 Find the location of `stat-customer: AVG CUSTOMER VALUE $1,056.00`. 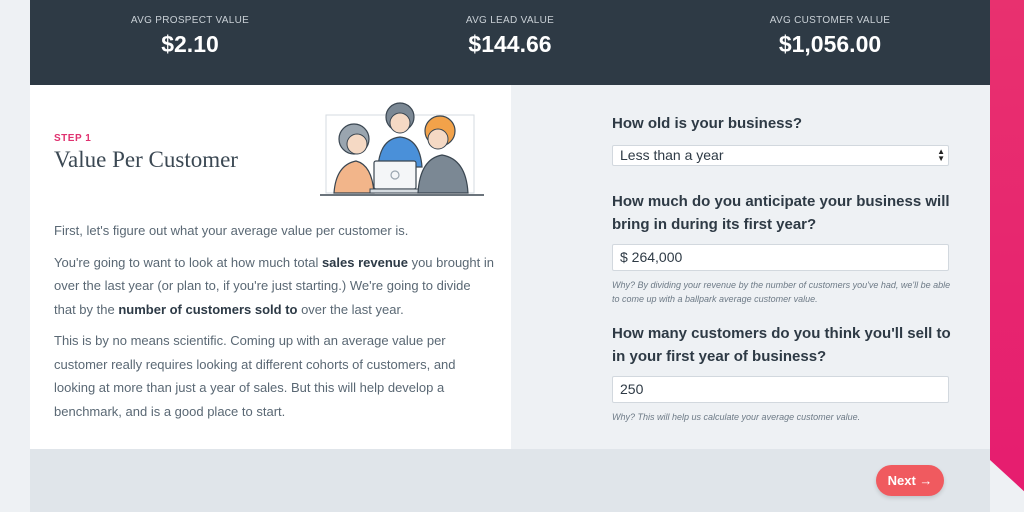

stat-customer: AVG CUSTOMER VALUE $1,056.00 is located at coordinates (830, 29).